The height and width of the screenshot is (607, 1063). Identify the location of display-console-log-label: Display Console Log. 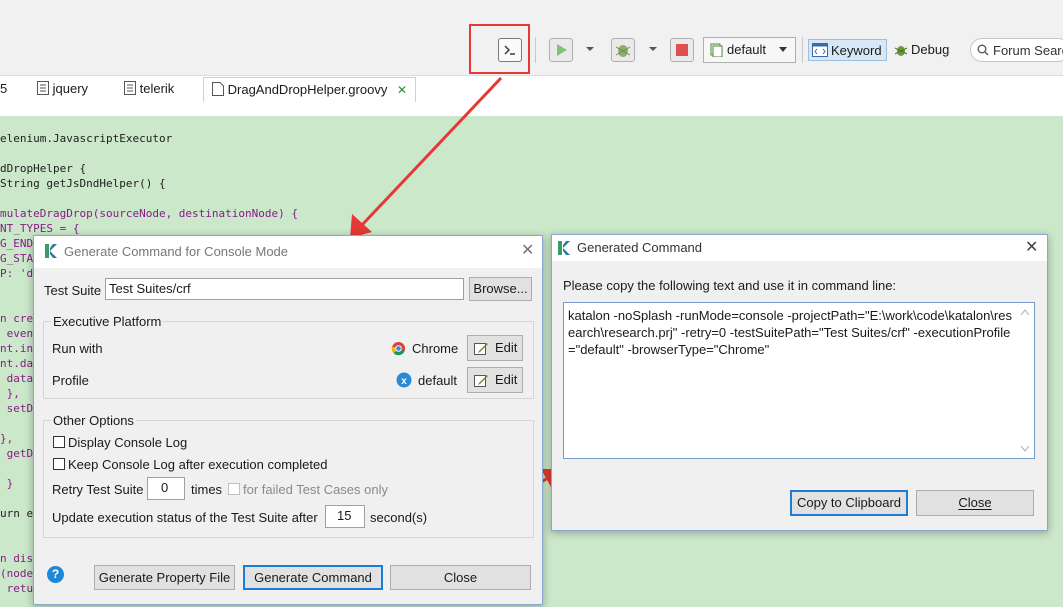
(128, 442).